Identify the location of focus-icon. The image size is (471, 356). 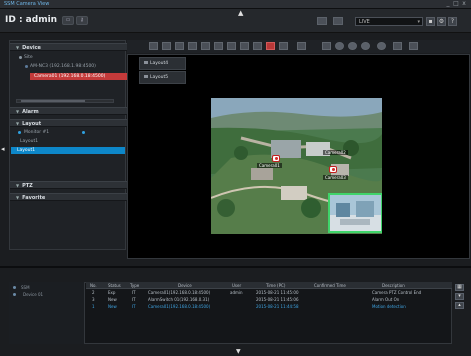
(365, 46).